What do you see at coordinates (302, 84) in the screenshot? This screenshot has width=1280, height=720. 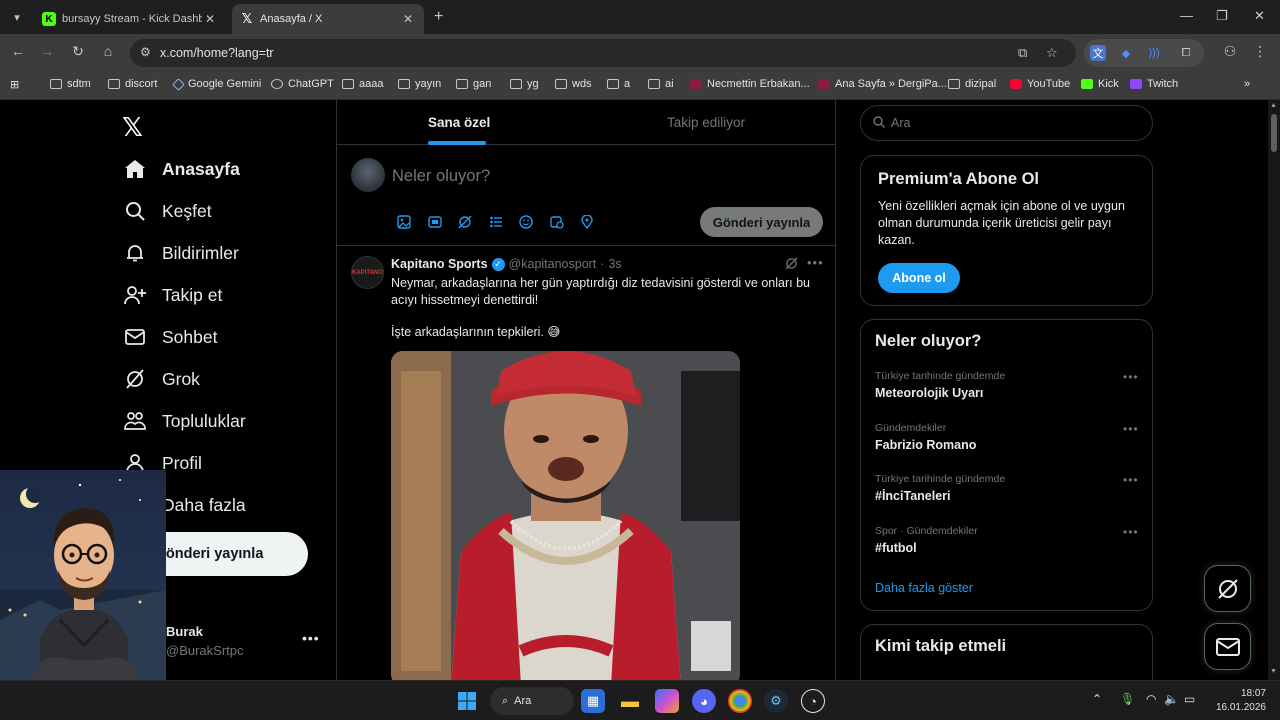 I see `bookmark-chatgpt: ChatGPT` at bounding box center [302, 84].